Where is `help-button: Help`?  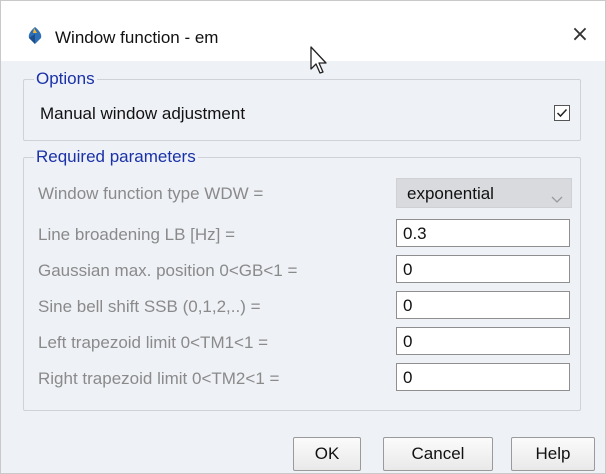
help-button: Help is located at coordinates (553, 454).